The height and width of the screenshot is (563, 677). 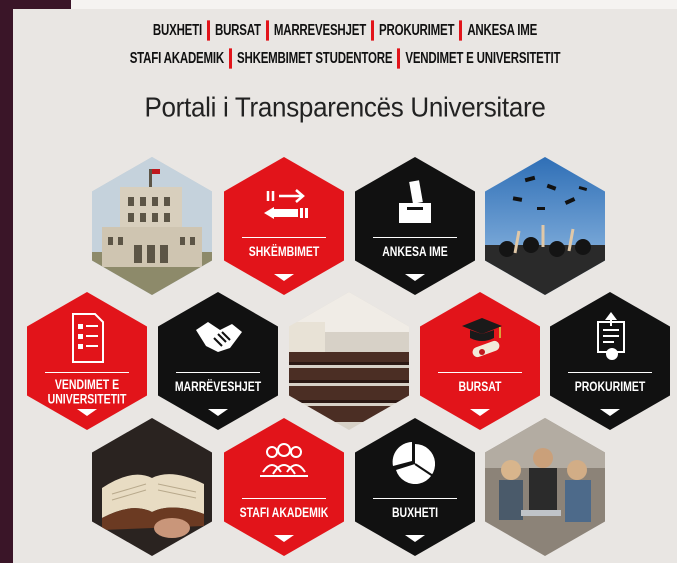 I want to click on tile-shkembimet: SHKËMBIMET, so click(x=284, y=226).